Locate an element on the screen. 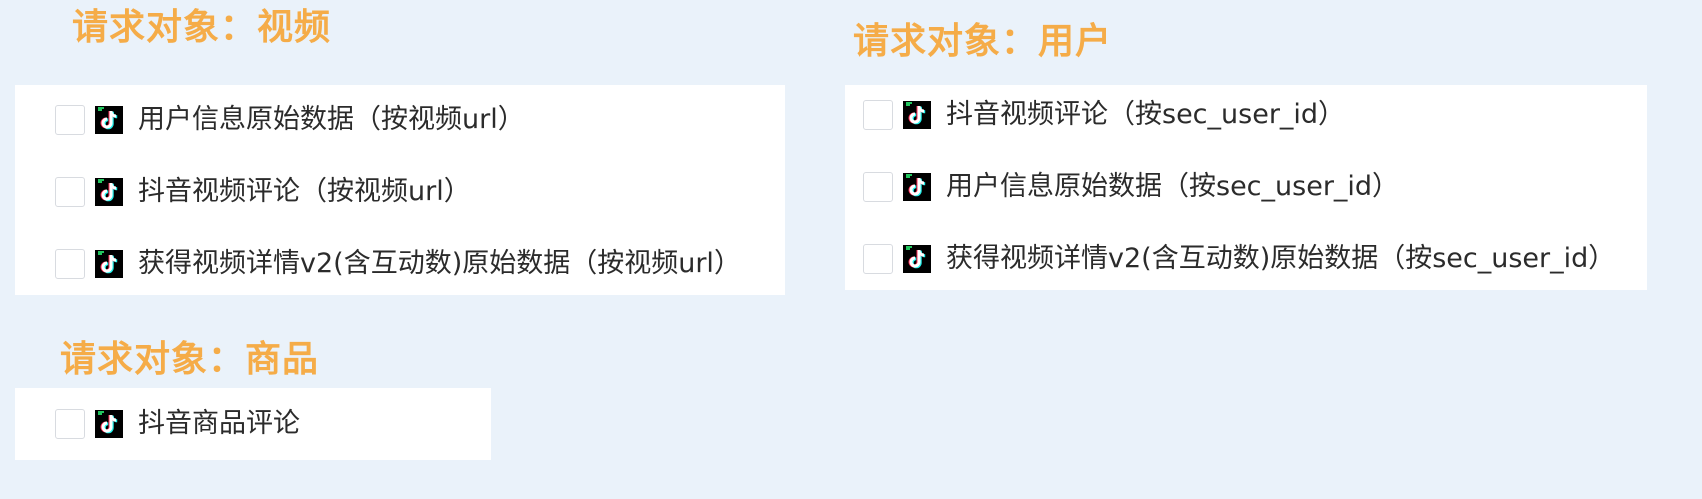  option-user-video-detail-v2: 获得视频详情v2(含互动数)原始数据（按sec_user_id） is located at coordinates (1246, 259).